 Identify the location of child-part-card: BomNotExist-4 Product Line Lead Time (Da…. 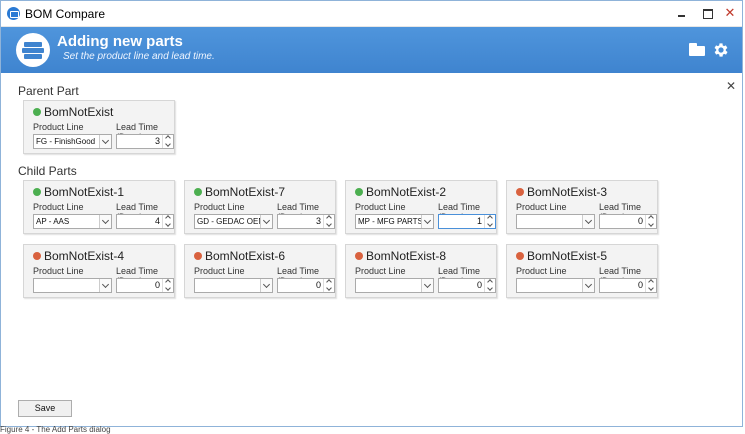
(99, 271).